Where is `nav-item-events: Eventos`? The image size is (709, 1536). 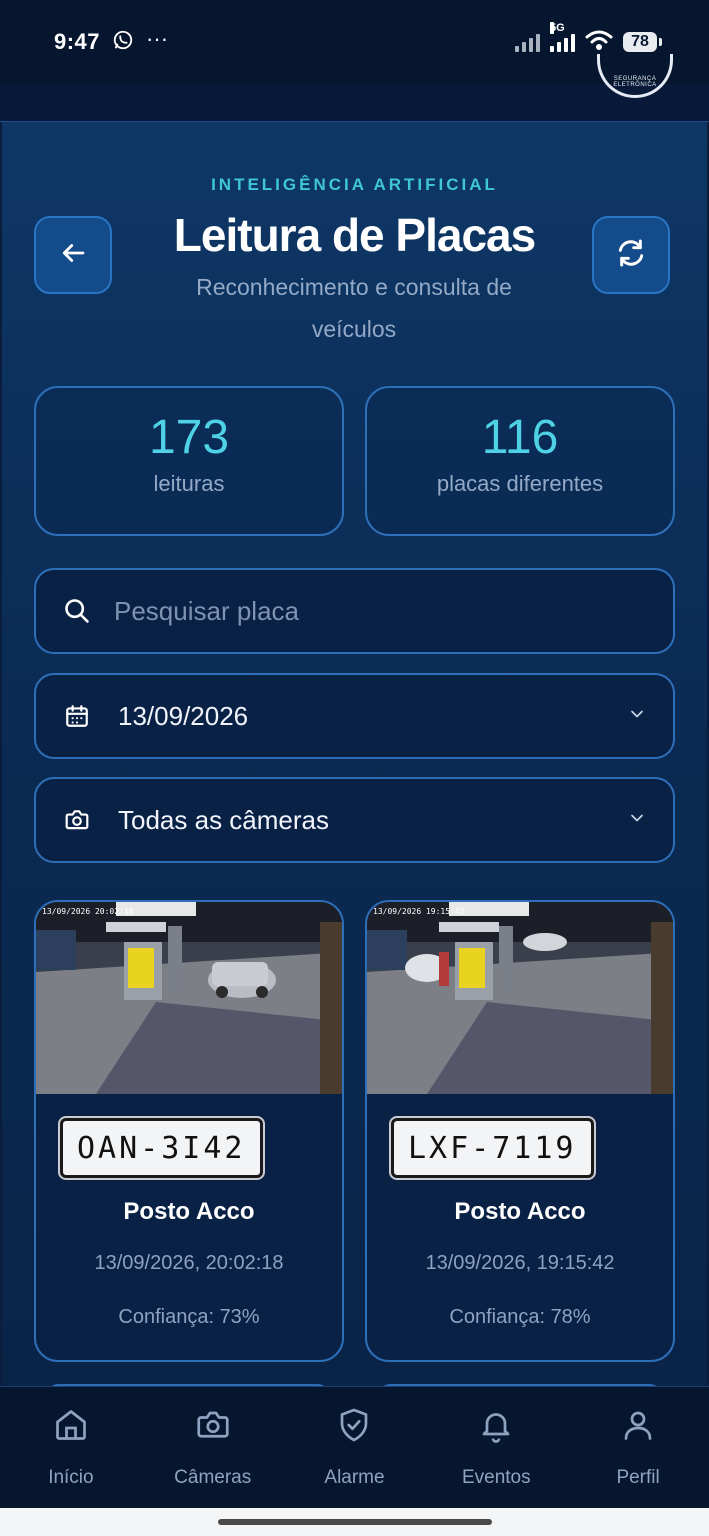
nav-item-events: Eventos is located at coordinates (496, 1447).